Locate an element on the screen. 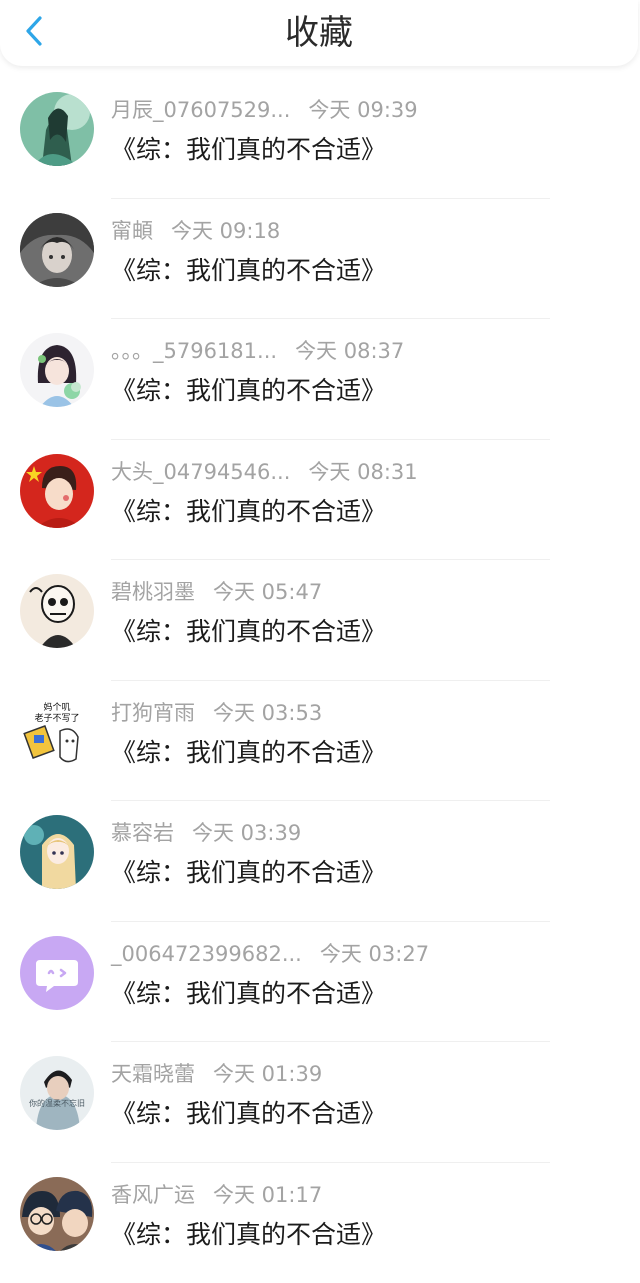  list-item: 碧桃羽墨今天 05:47 《综：我们真的不合适》 is located at coordinates (320, 620).